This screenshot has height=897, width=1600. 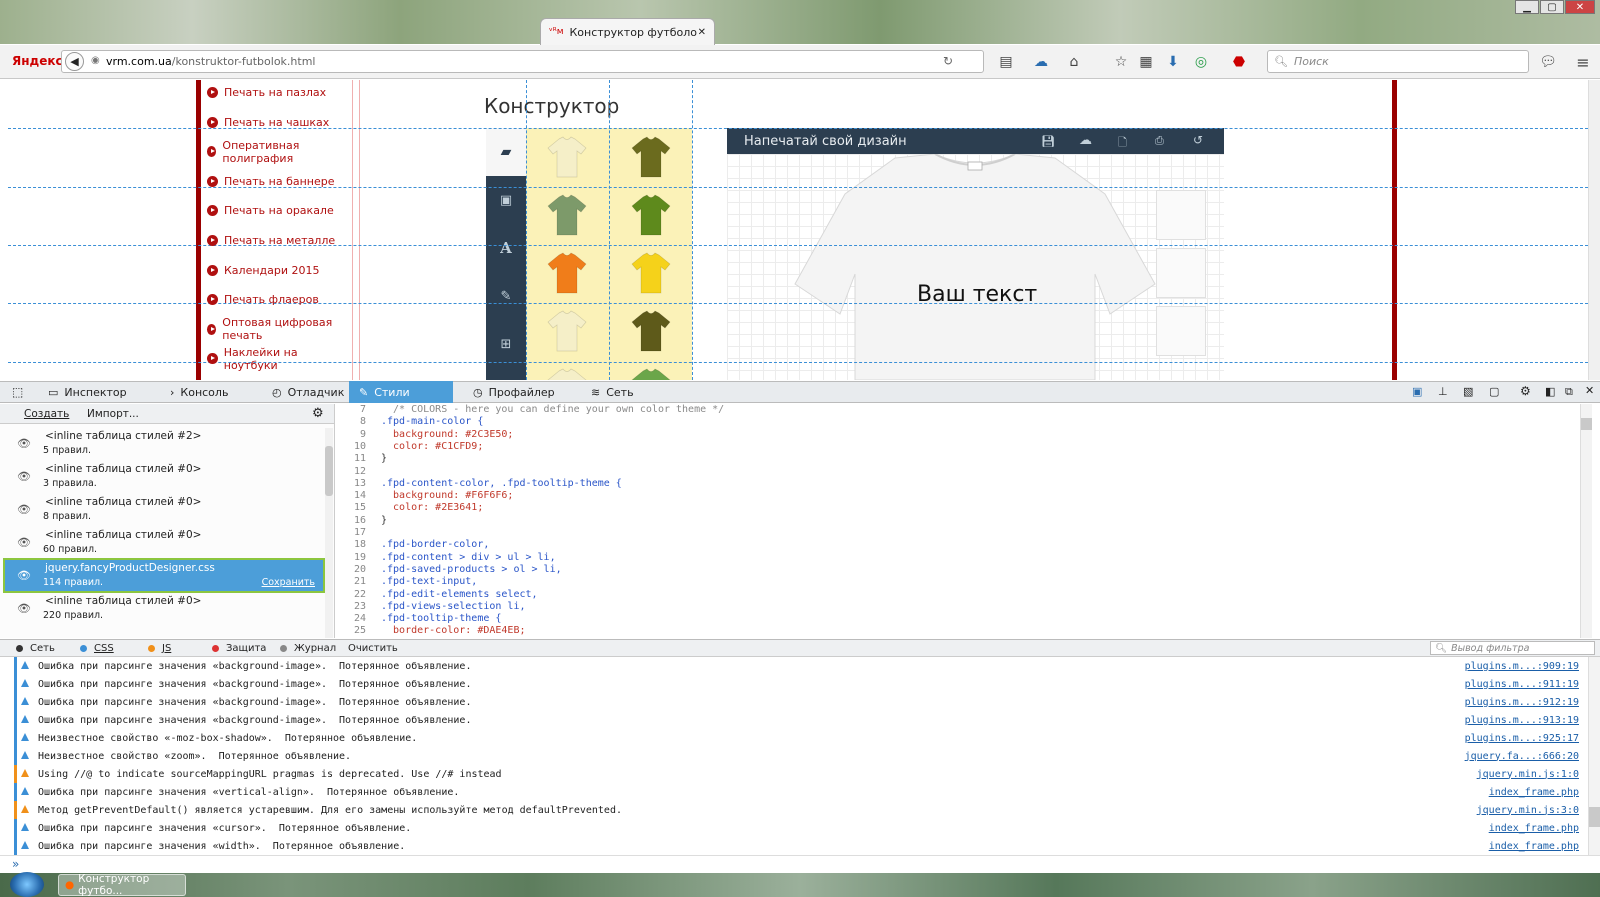 I want to click on edit-icon: ✎, so click(x=506, y=296).